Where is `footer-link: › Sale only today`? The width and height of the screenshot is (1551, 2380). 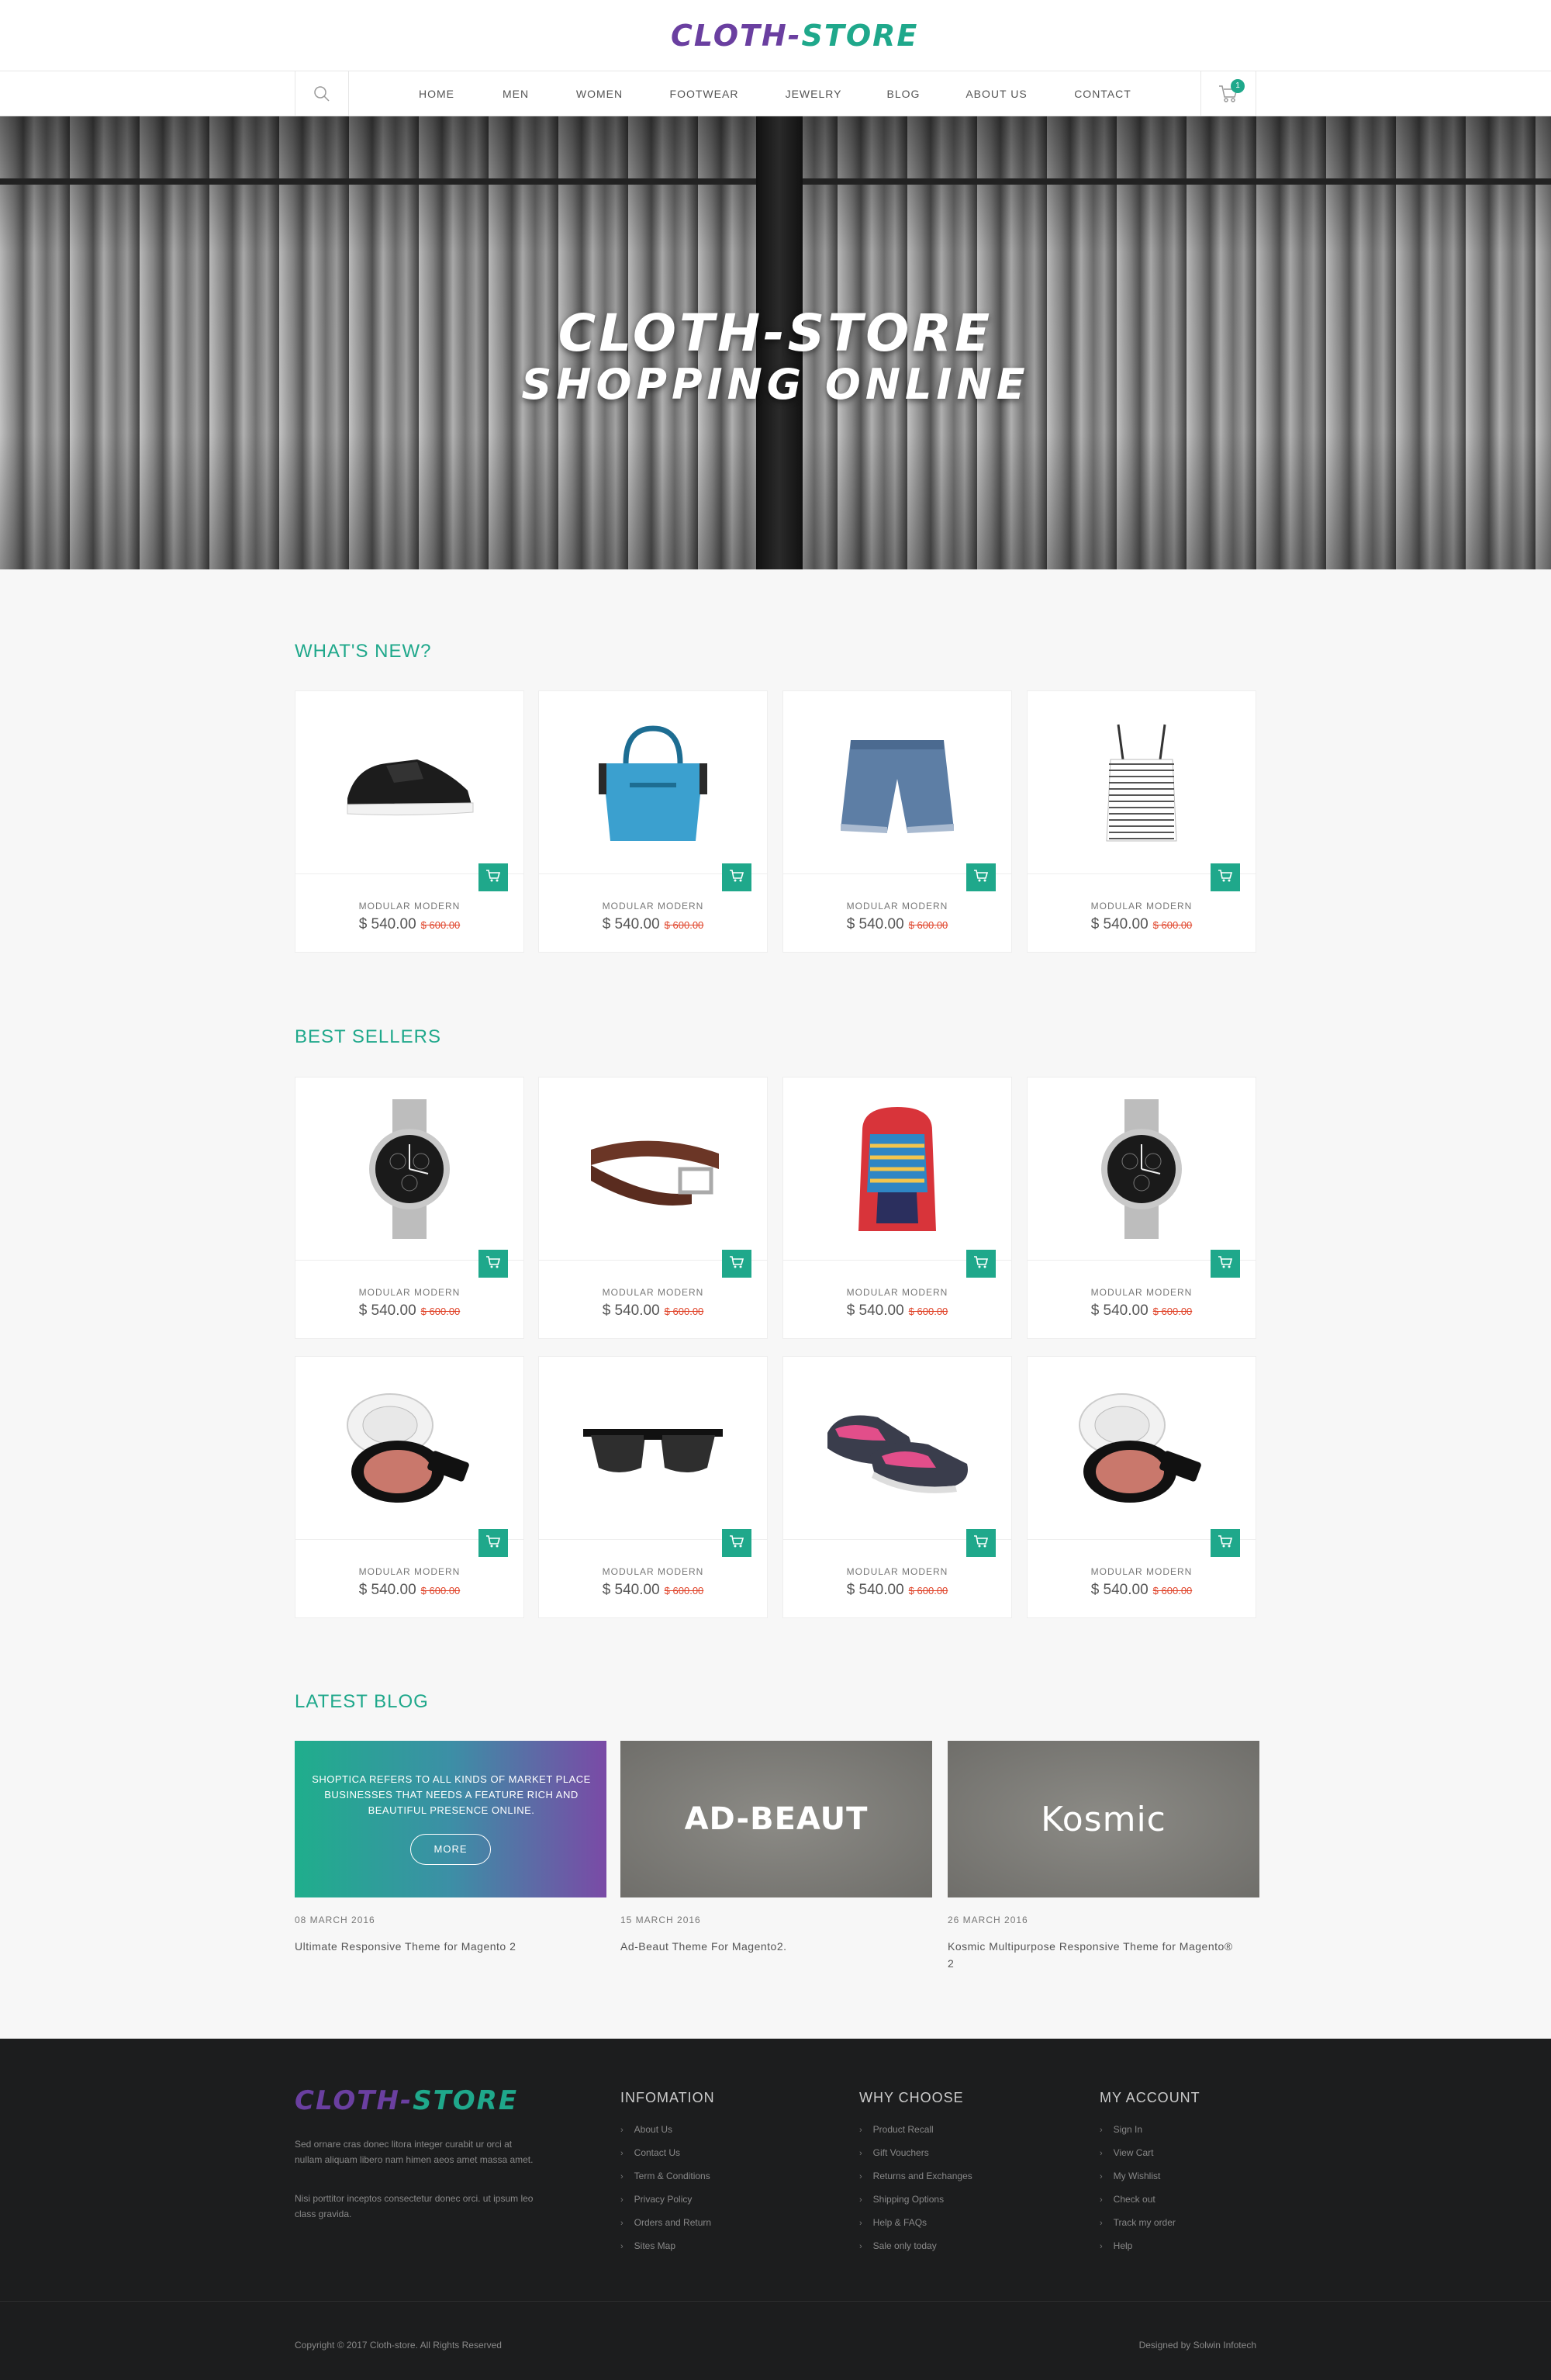 footer-link: › Sale only today is located at coordinates (915, 2251).